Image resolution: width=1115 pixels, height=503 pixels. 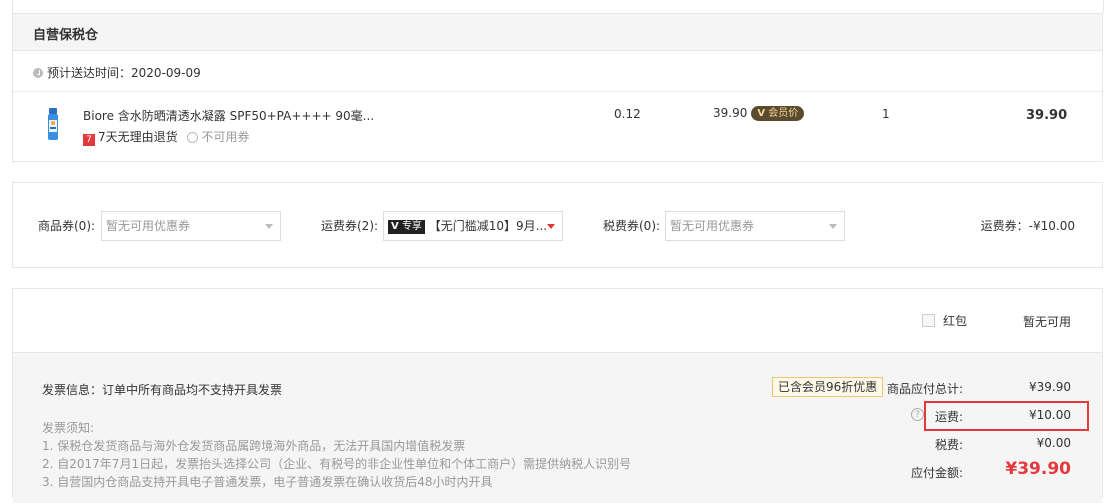 I want to click on goods-coupon-label: 商品券(0):, so click(x=67, y=226).